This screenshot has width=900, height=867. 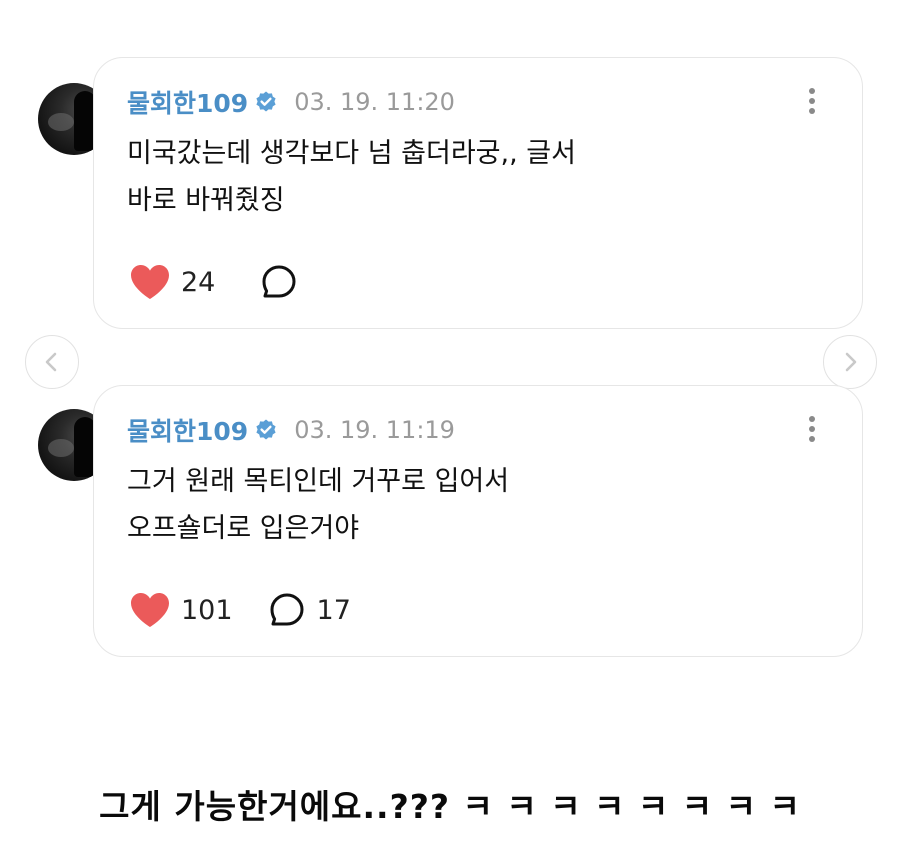 What do you see at coordinates (198, 282) in the screenshot?
I see `like-count: 24` at bounding box center [198, 282].